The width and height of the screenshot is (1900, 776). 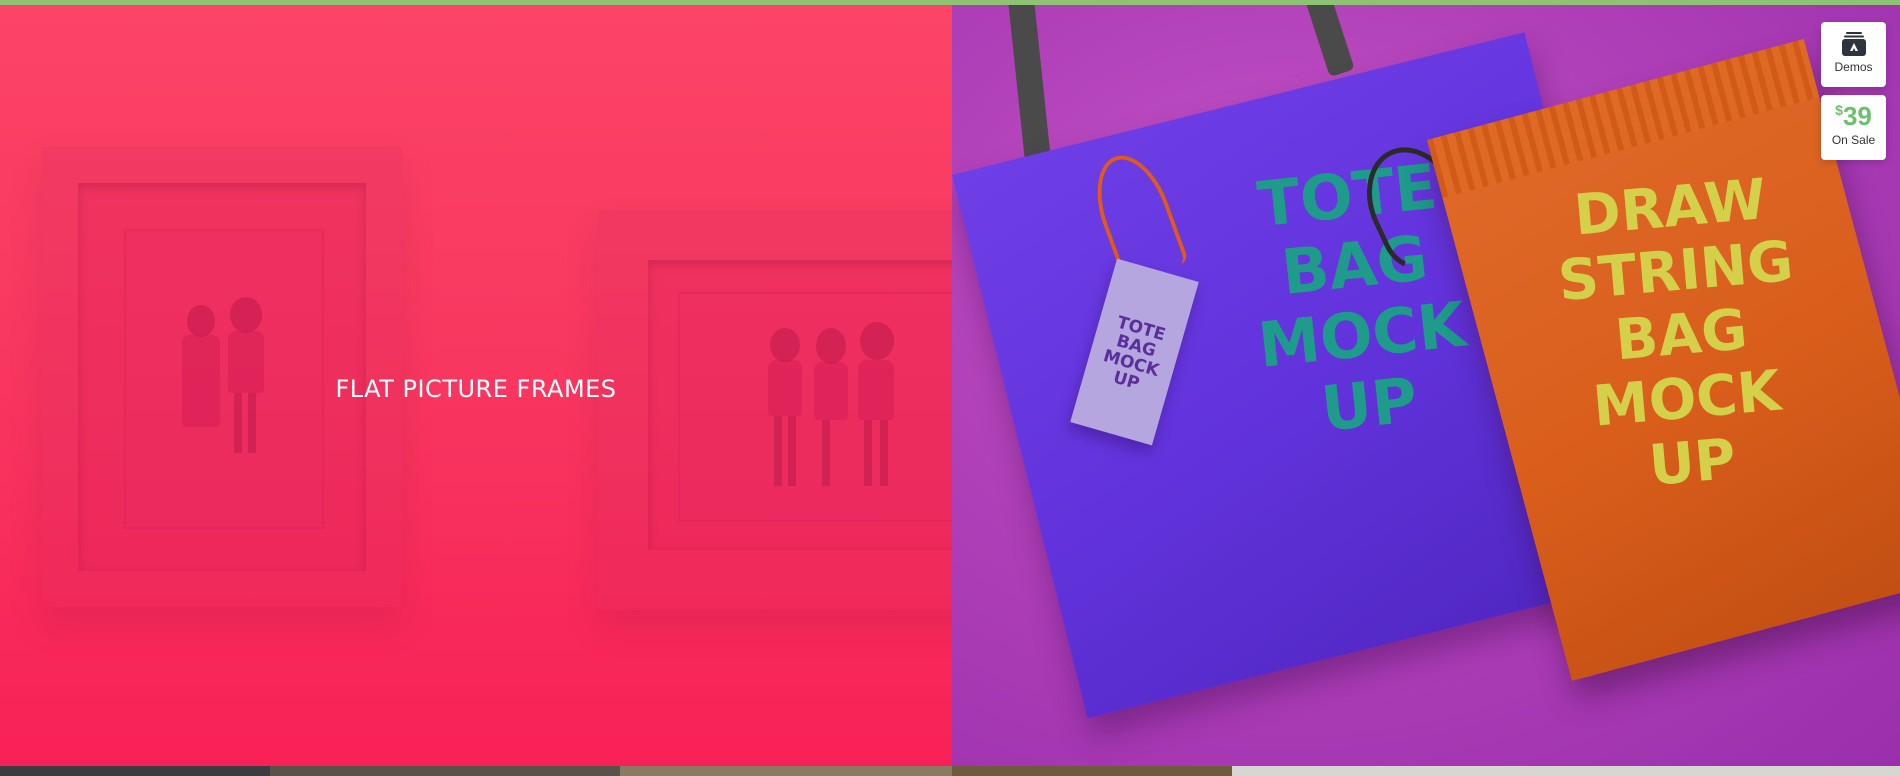 I want to click on demos-button: Demos, so click(x=1853, y=54).